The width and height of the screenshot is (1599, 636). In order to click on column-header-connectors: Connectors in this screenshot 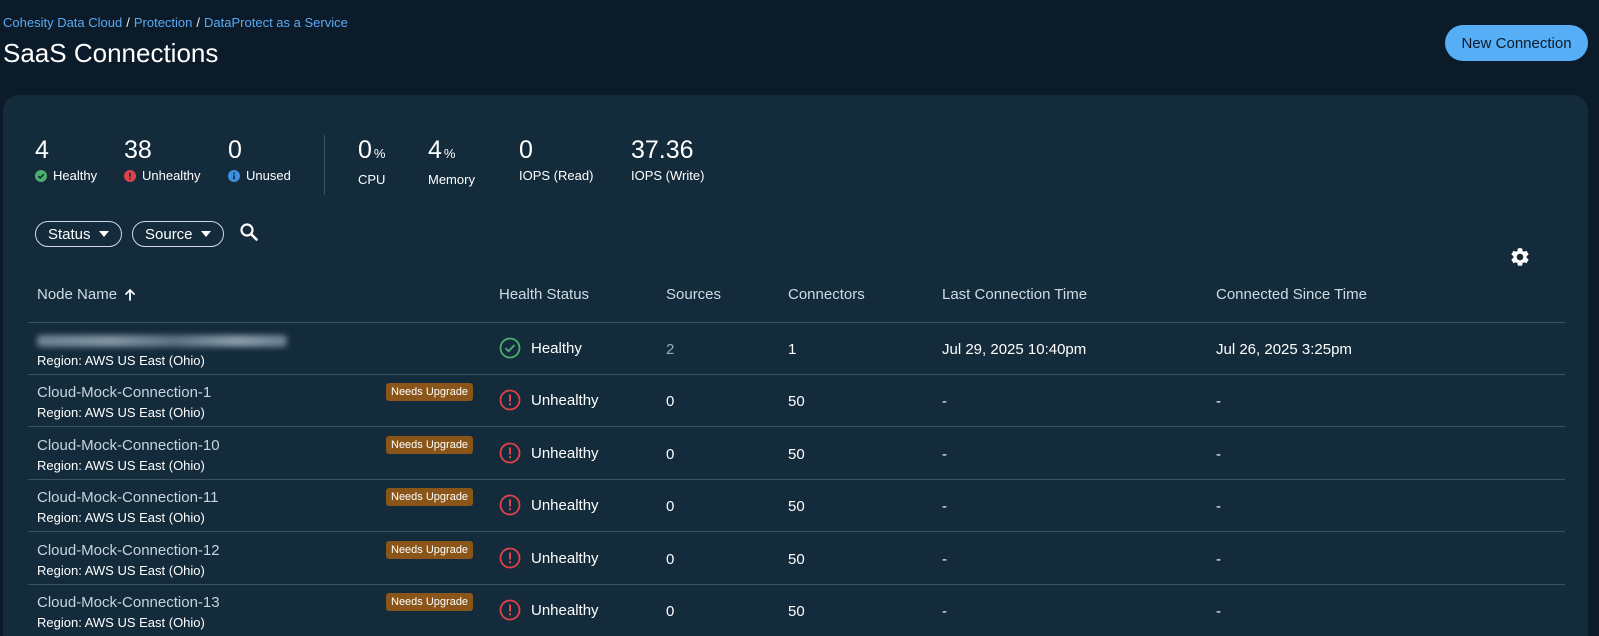, I will do `click(826, 294)`.